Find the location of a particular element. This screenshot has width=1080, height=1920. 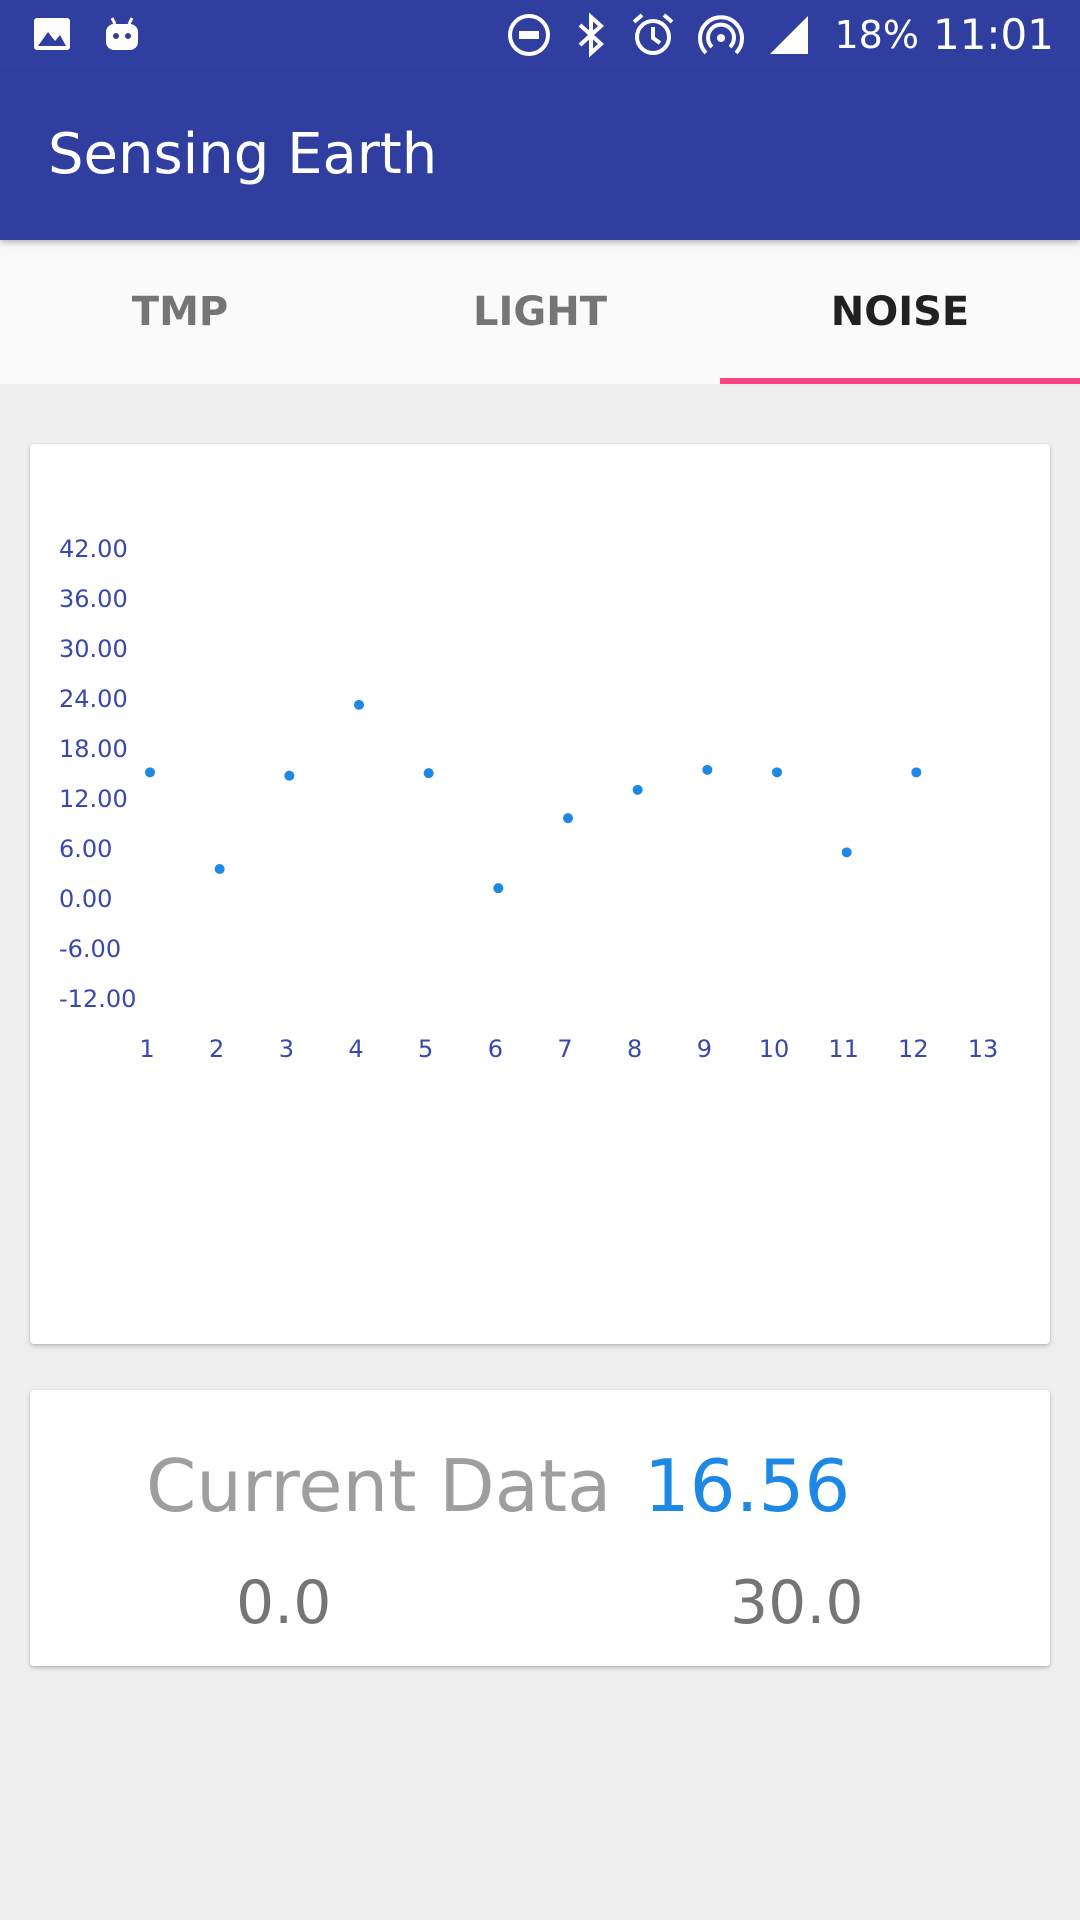

y-tick-label: 42.00 is located at coordinates (93, 549).